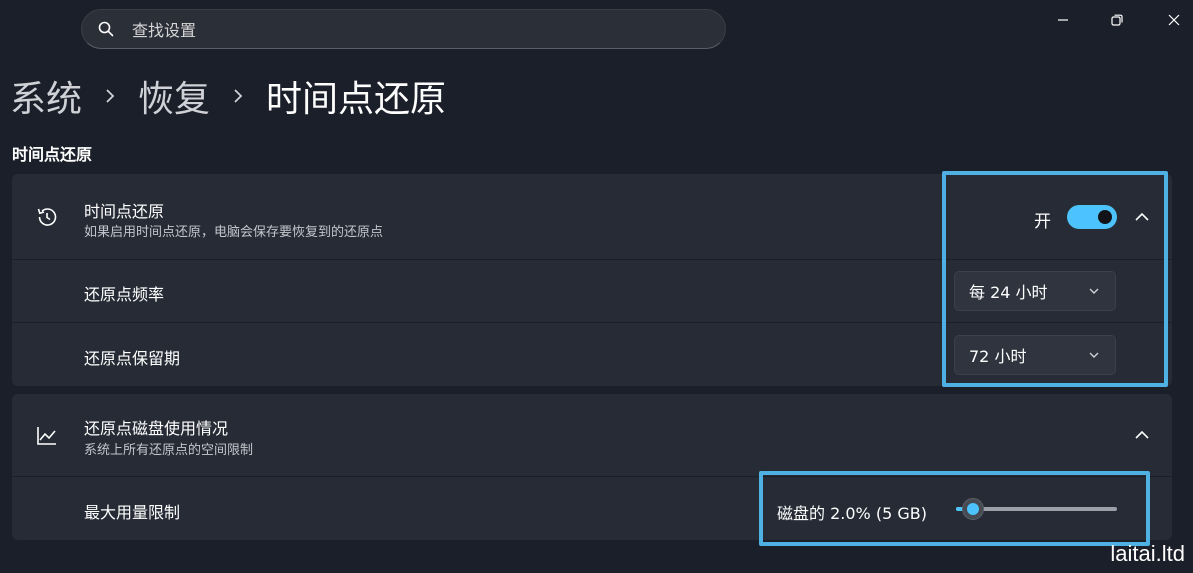  Describe the element at coordinates (132, 358) in the screenshot. I see `retention-label: 还原点保留期` at that location.